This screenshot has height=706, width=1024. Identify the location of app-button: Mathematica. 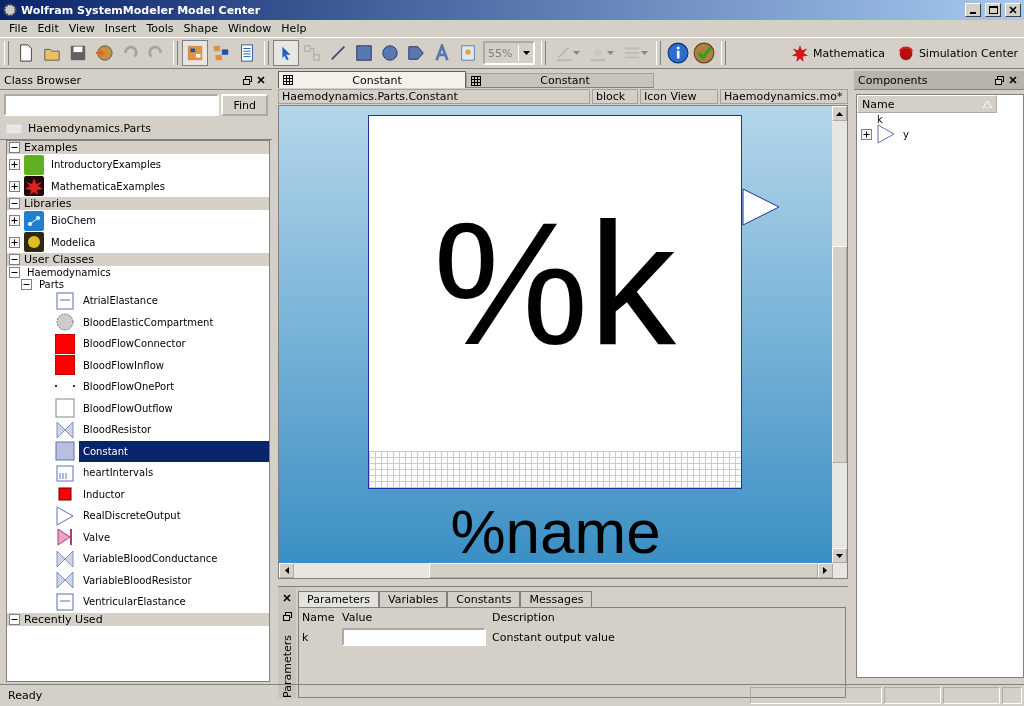
(837, 53).